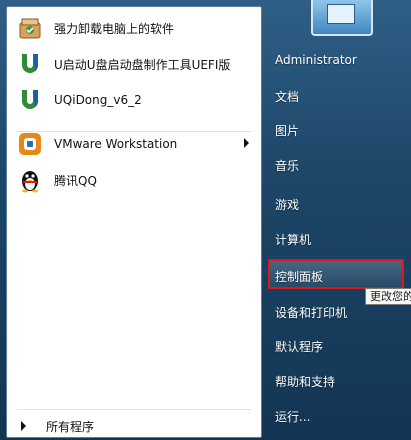  What do you see at coordinates (116, 144) in the screenshot?
I see `pinned-item-label: VMware Workstation` at bounding box center [116, 144].